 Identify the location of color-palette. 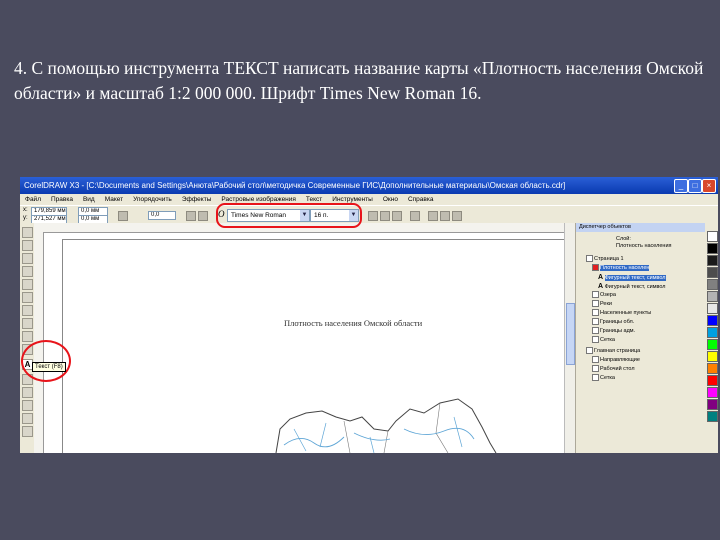
(711, 338).